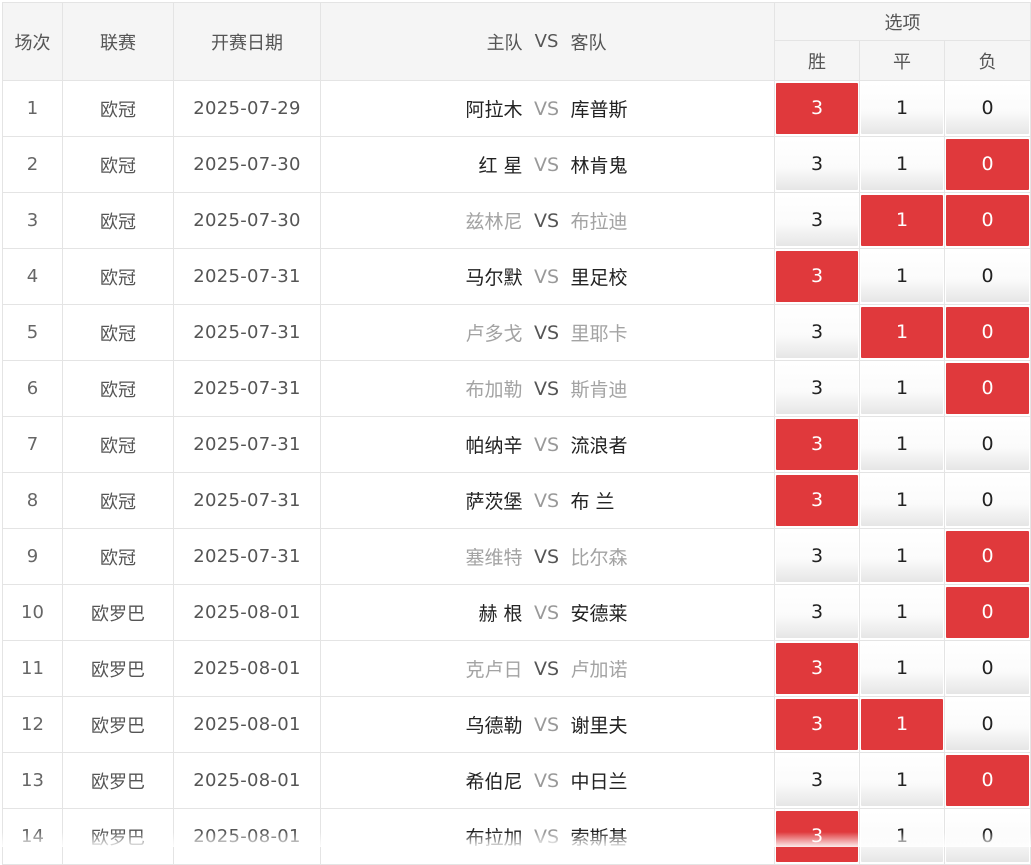 This screenshot has height=865, width=1031. What do you see at coordinates (599, 558) in the screenshot?
I see `away-team: 比尔森` at bounding box center [599, 558].